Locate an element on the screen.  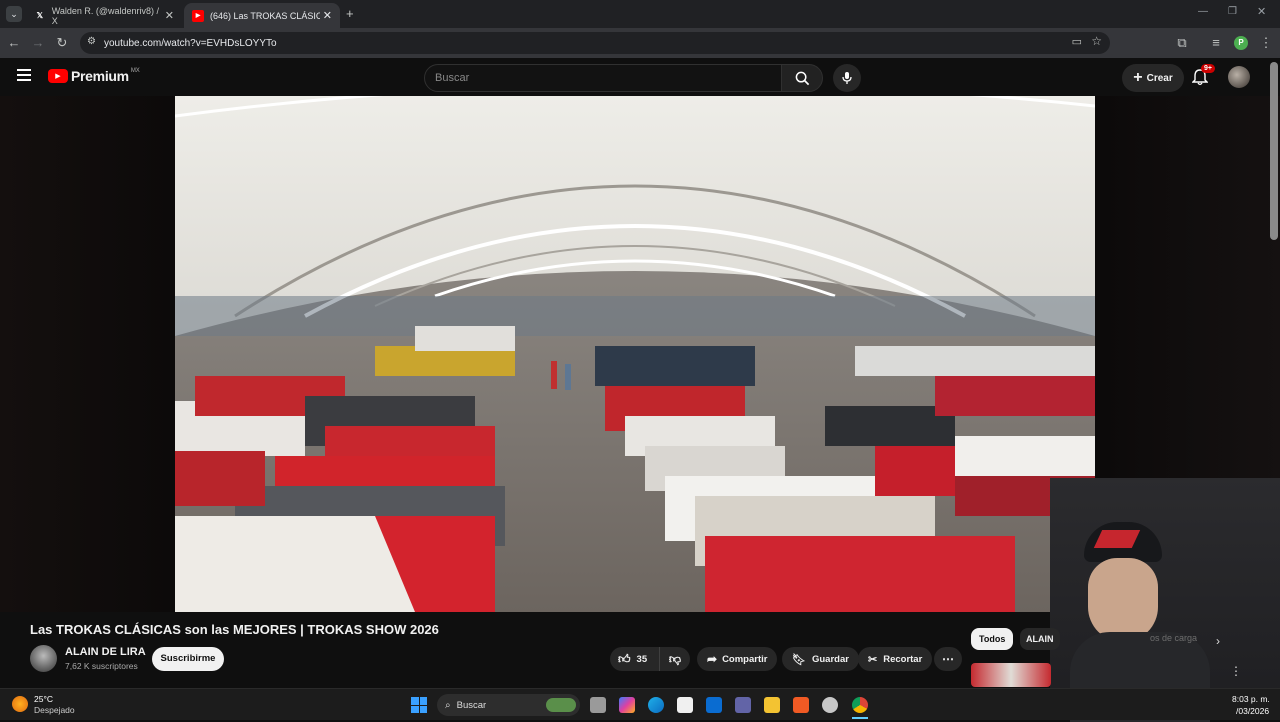
dislike-button: 👎︎ is located at coordinates (675, 659).